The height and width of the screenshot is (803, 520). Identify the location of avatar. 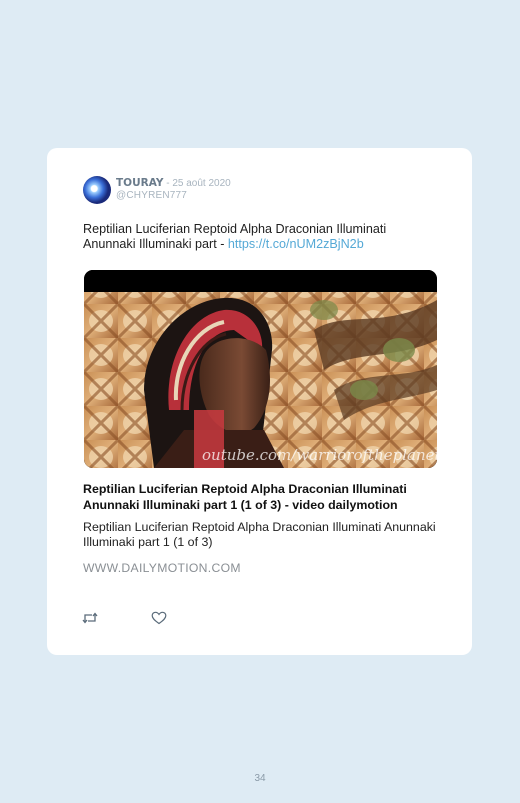
(97, 190).